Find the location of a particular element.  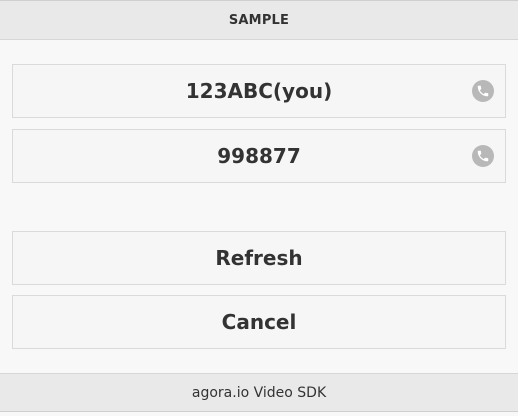

user-label: 123ABC(you) is located at coordinates (259, 91).